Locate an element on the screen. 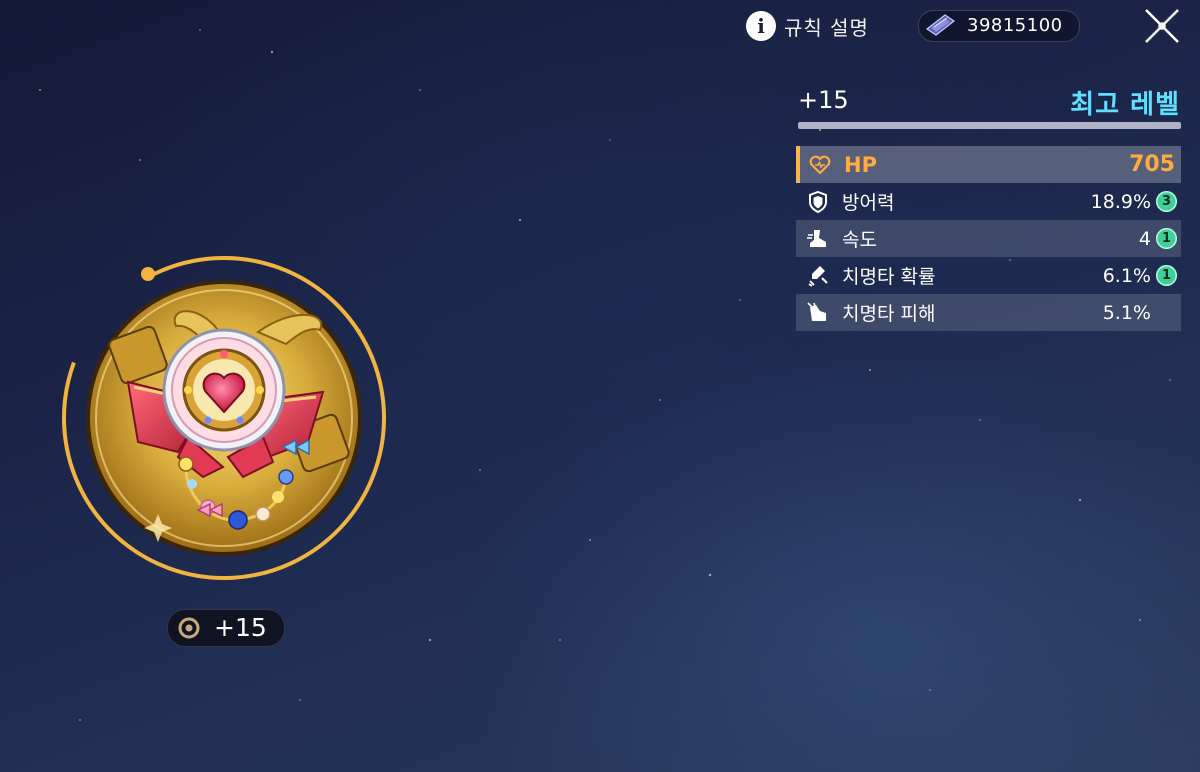 The height and width of the screenshot is (772, 1200). item-level-badge: +15 is located at coordinates (226, 628).